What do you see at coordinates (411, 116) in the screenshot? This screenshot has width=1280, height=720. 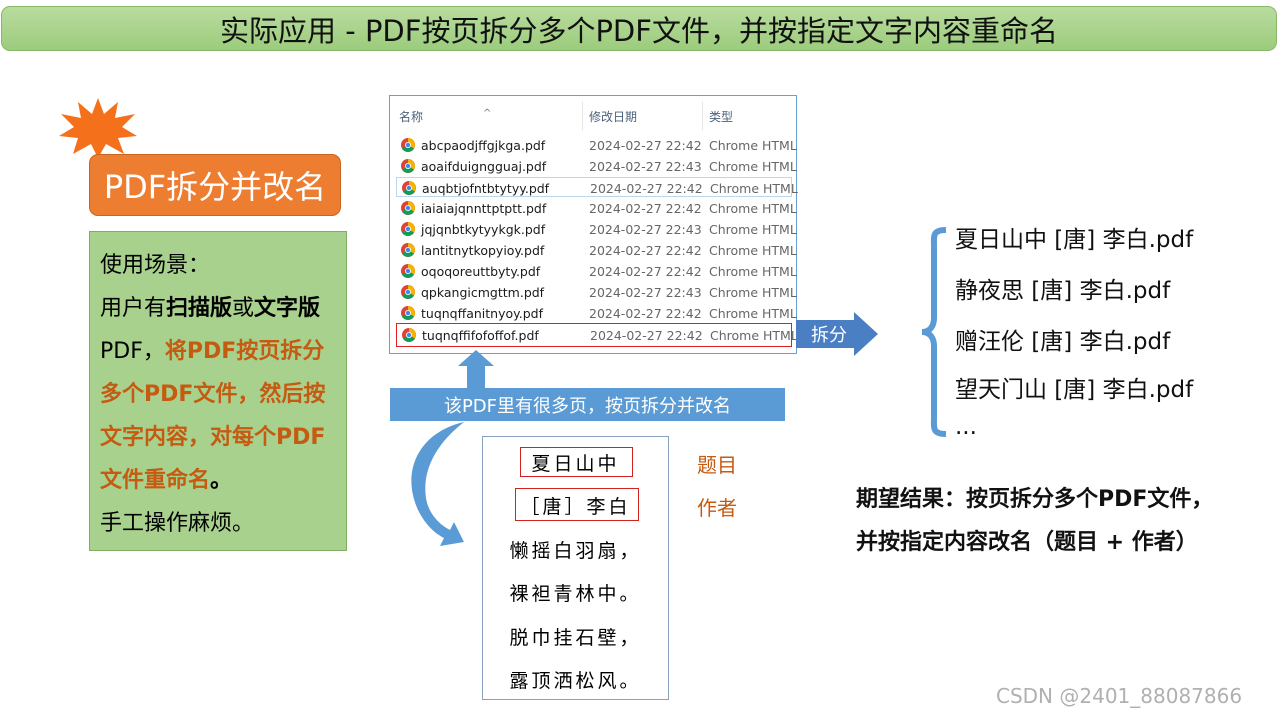 I see `column-name: 名称` at bounding box center [411, 116].